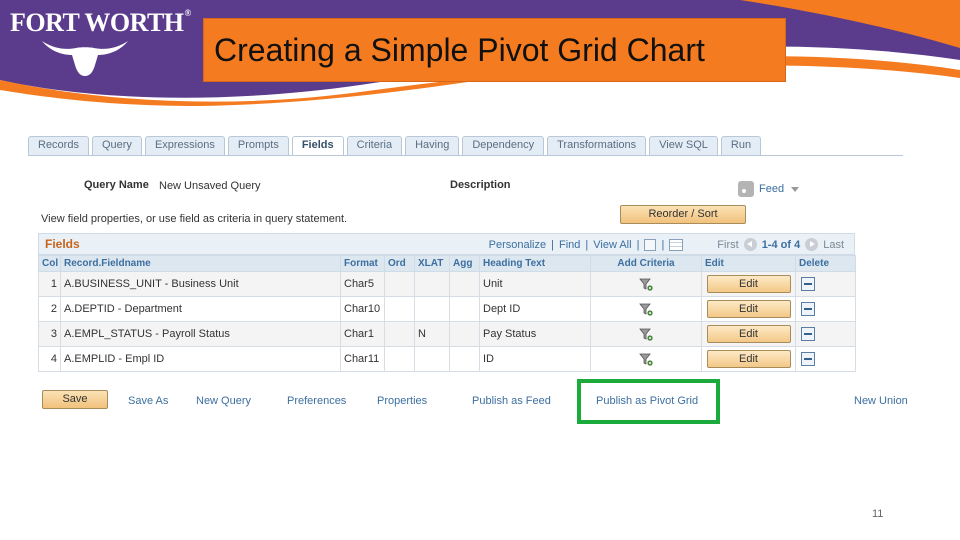 The width and height of the screenshot is (960, 540). Describe the element at coordinates (517, 245) in the screenshot. I see `personalize-link: Personalize` at that location.